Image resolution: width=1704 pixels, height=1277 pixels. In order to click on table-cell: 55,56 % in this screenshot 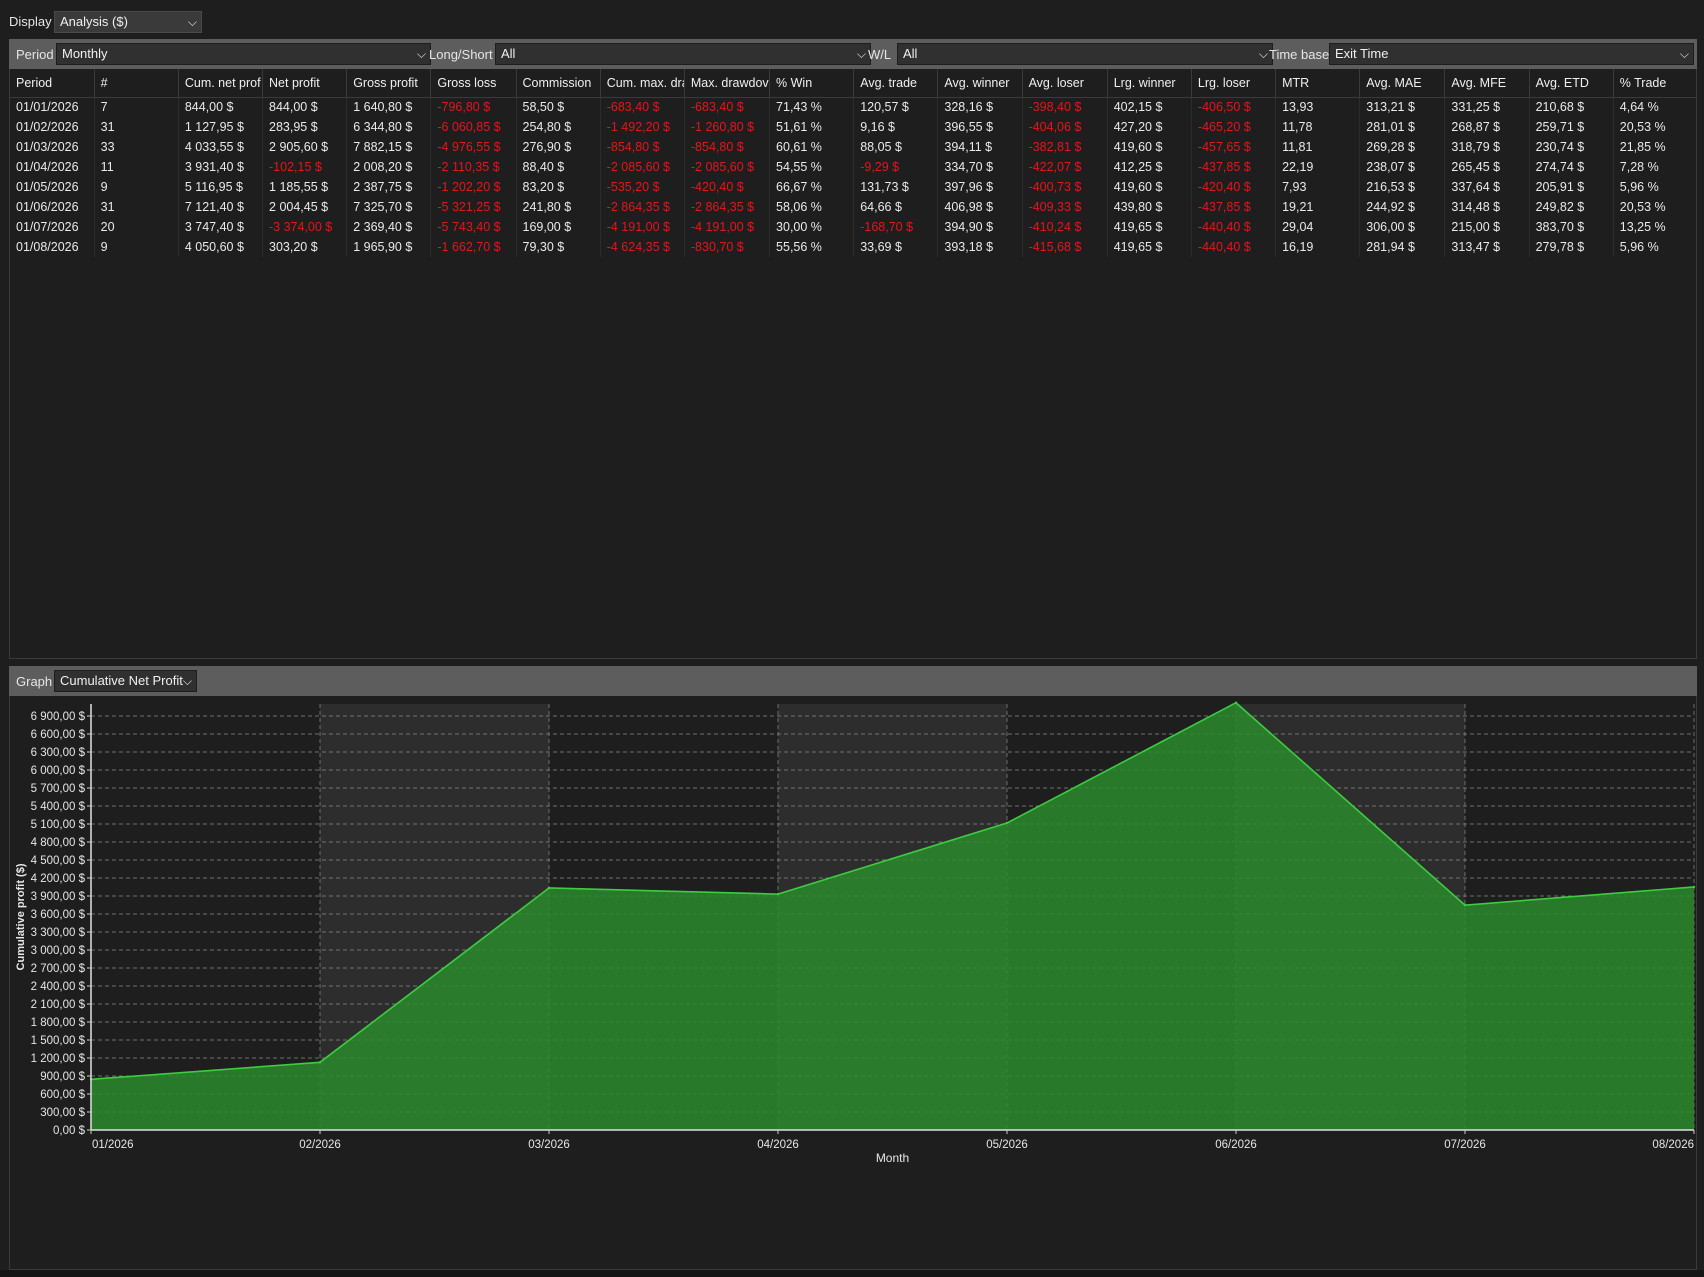, I will do `click(812, 247)`.